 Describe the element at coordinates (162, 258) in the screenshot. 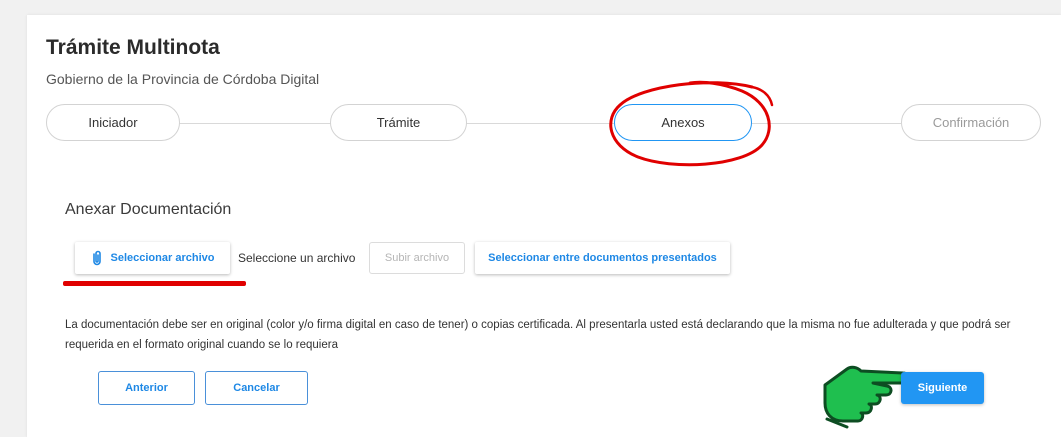

I see `select-file-label: Seleccionar archivo` at that location.